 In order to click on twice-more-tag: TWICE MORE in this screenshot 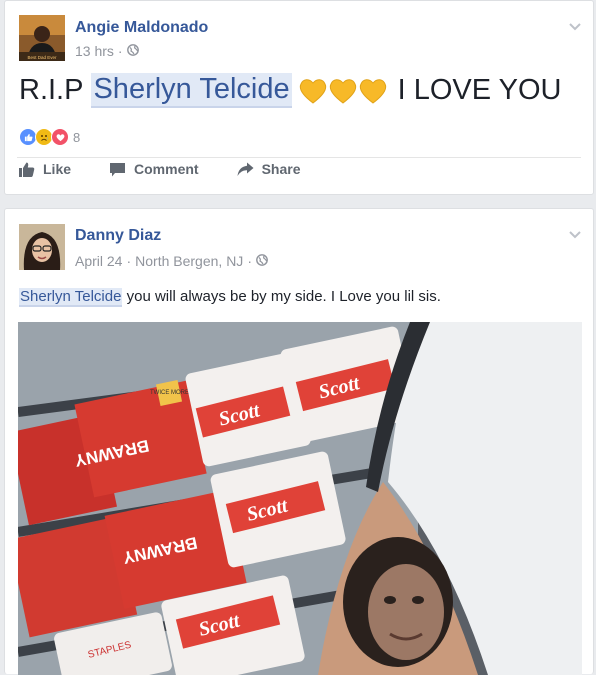, I will do `click(169, 393)`.